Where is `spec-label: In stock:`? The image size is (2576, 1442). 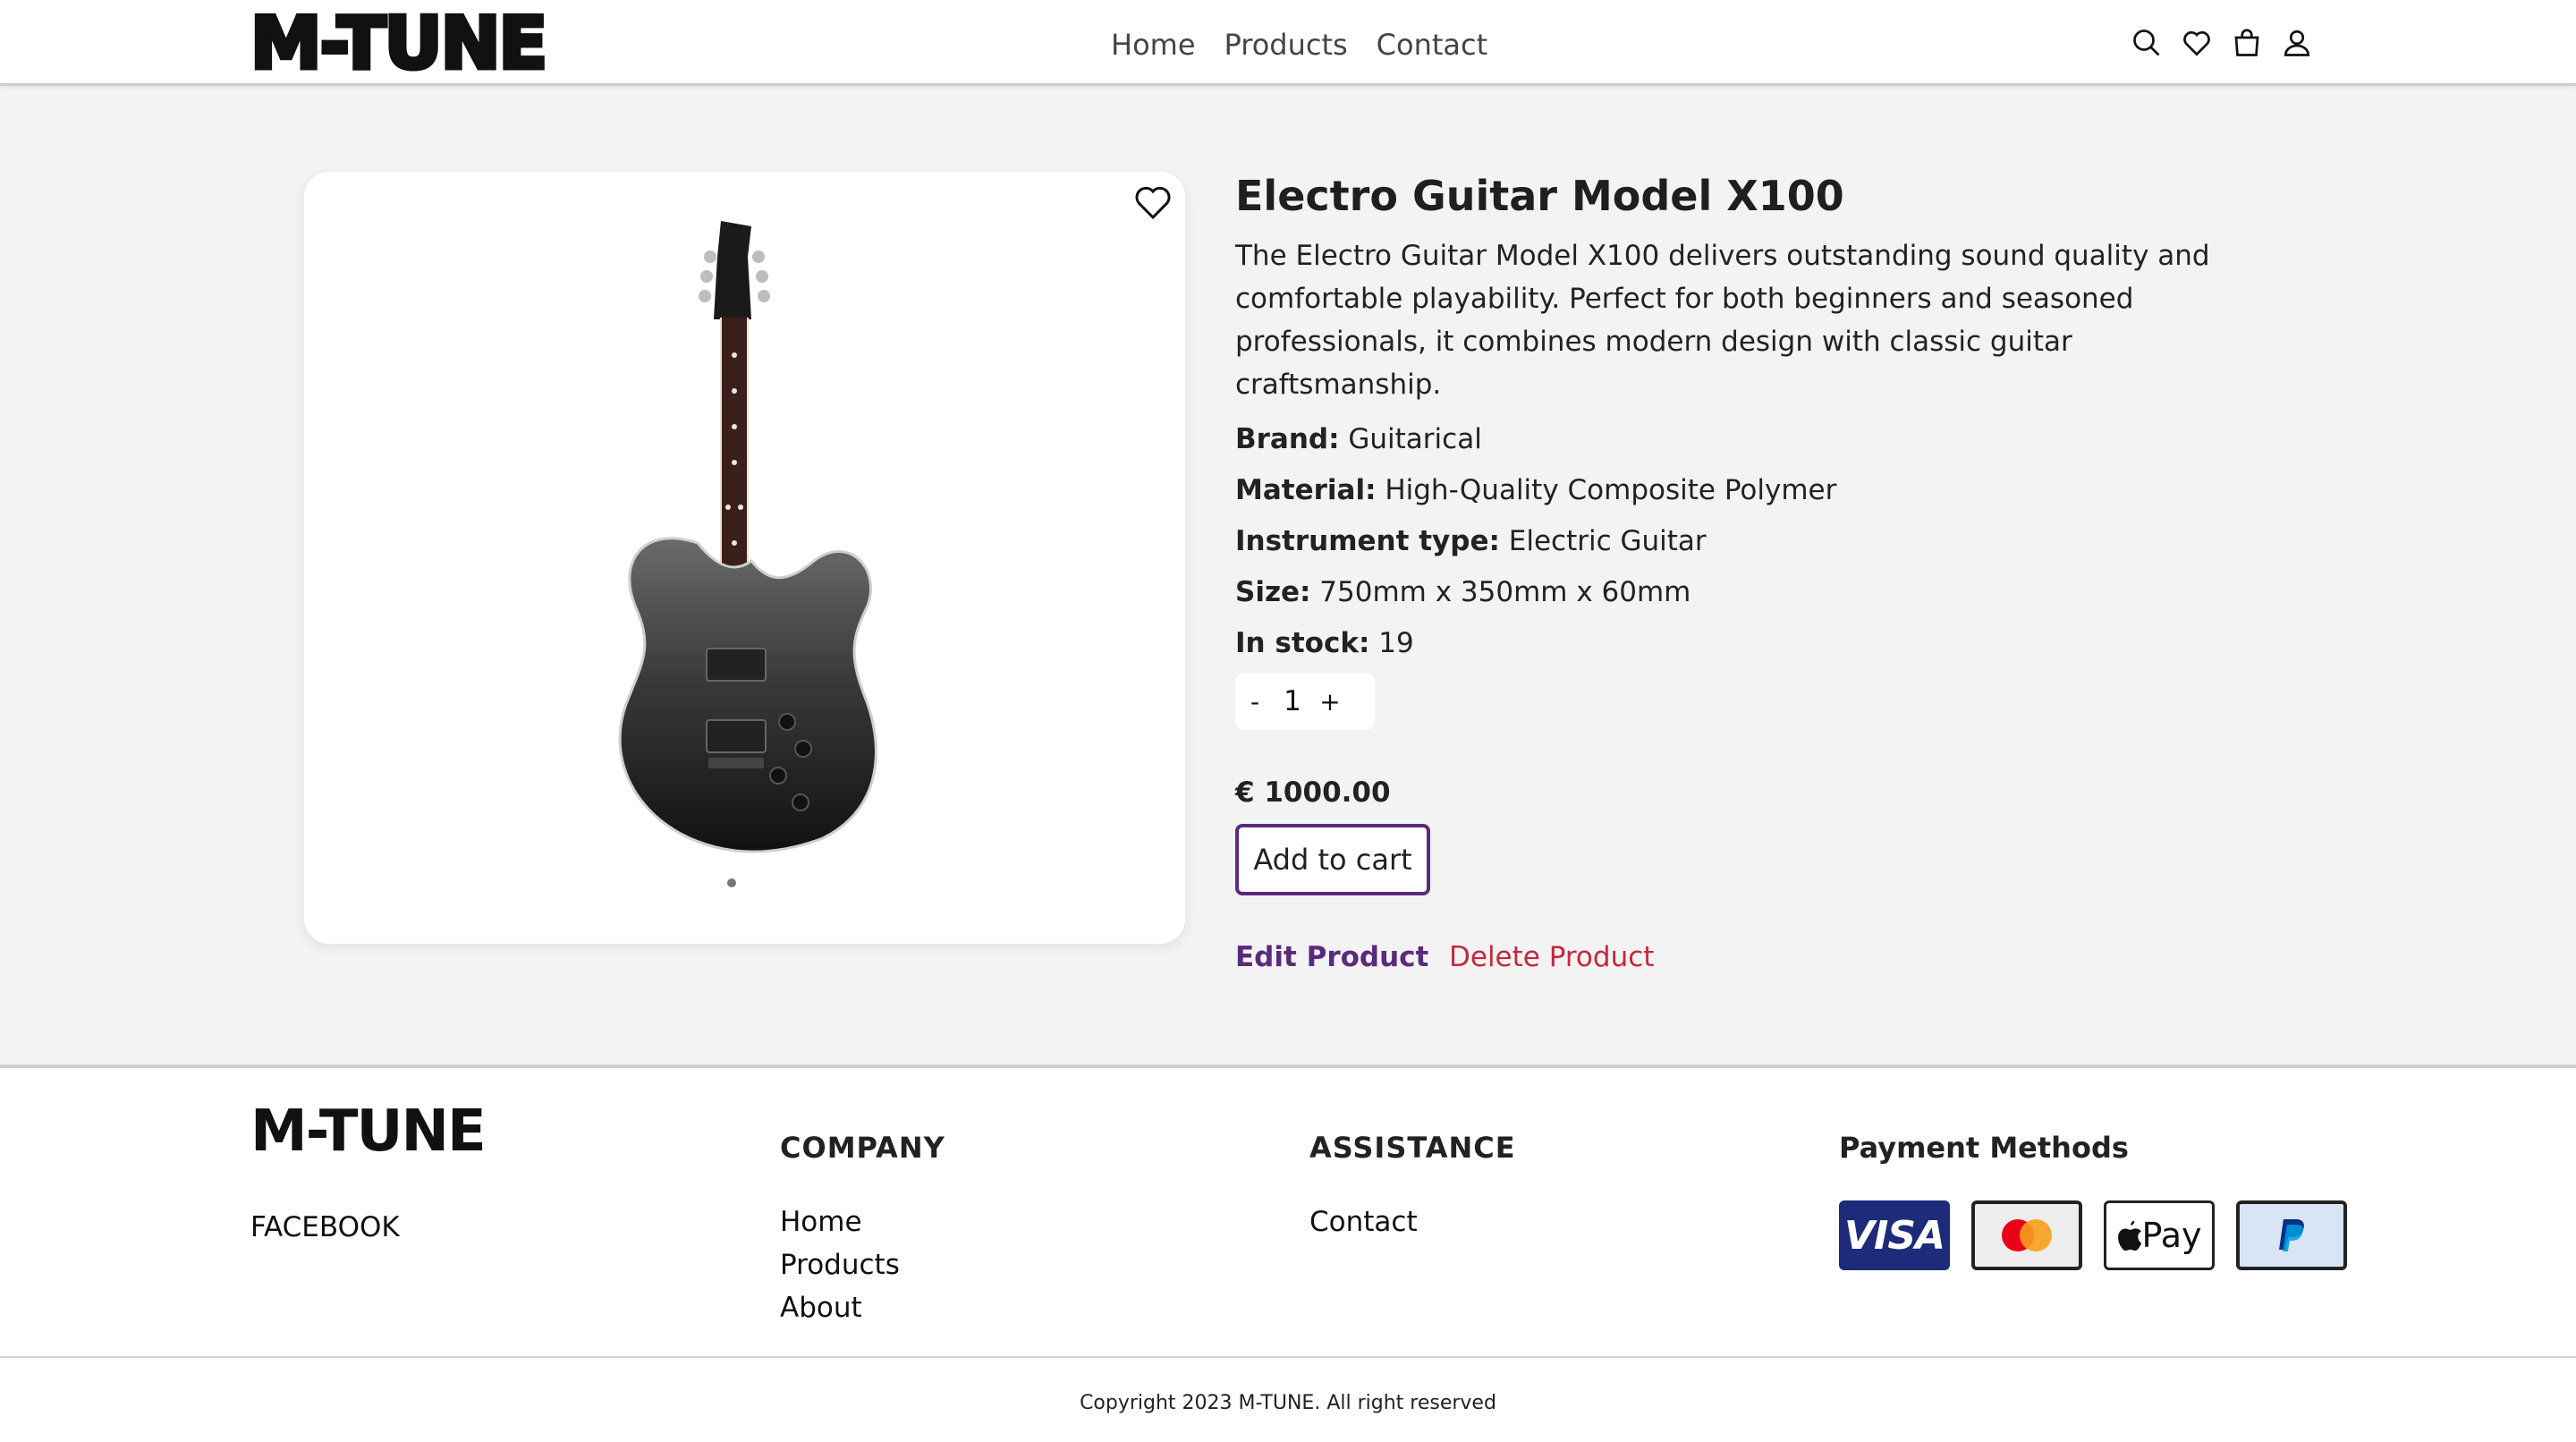
spec-label: In stock: is located at coordinates (1302, 643).